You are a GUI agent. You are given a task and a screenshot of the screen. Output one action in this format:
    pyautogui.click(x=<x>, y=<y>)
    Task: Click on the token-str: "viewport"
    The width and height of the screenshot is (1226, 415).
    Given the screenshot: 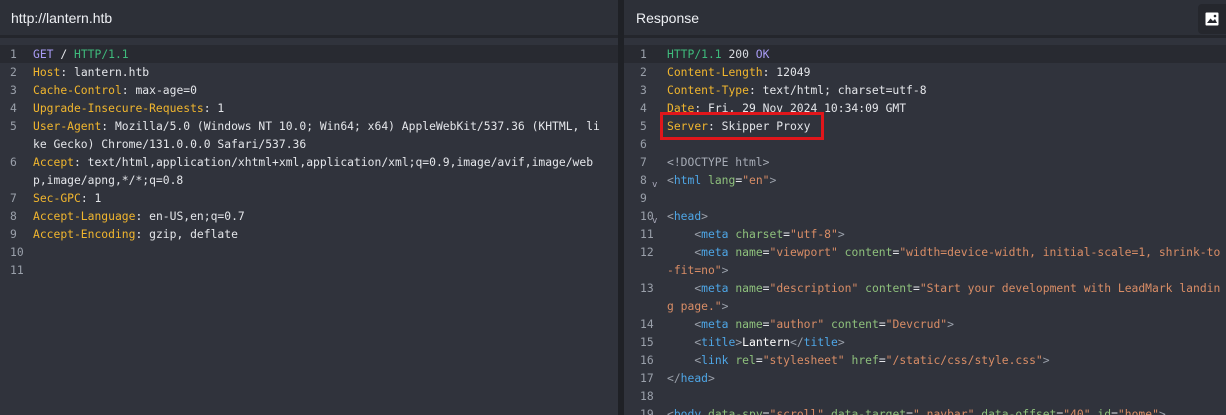 What is the action you would take?
    pyautogui.click(x=803, y=252)
    